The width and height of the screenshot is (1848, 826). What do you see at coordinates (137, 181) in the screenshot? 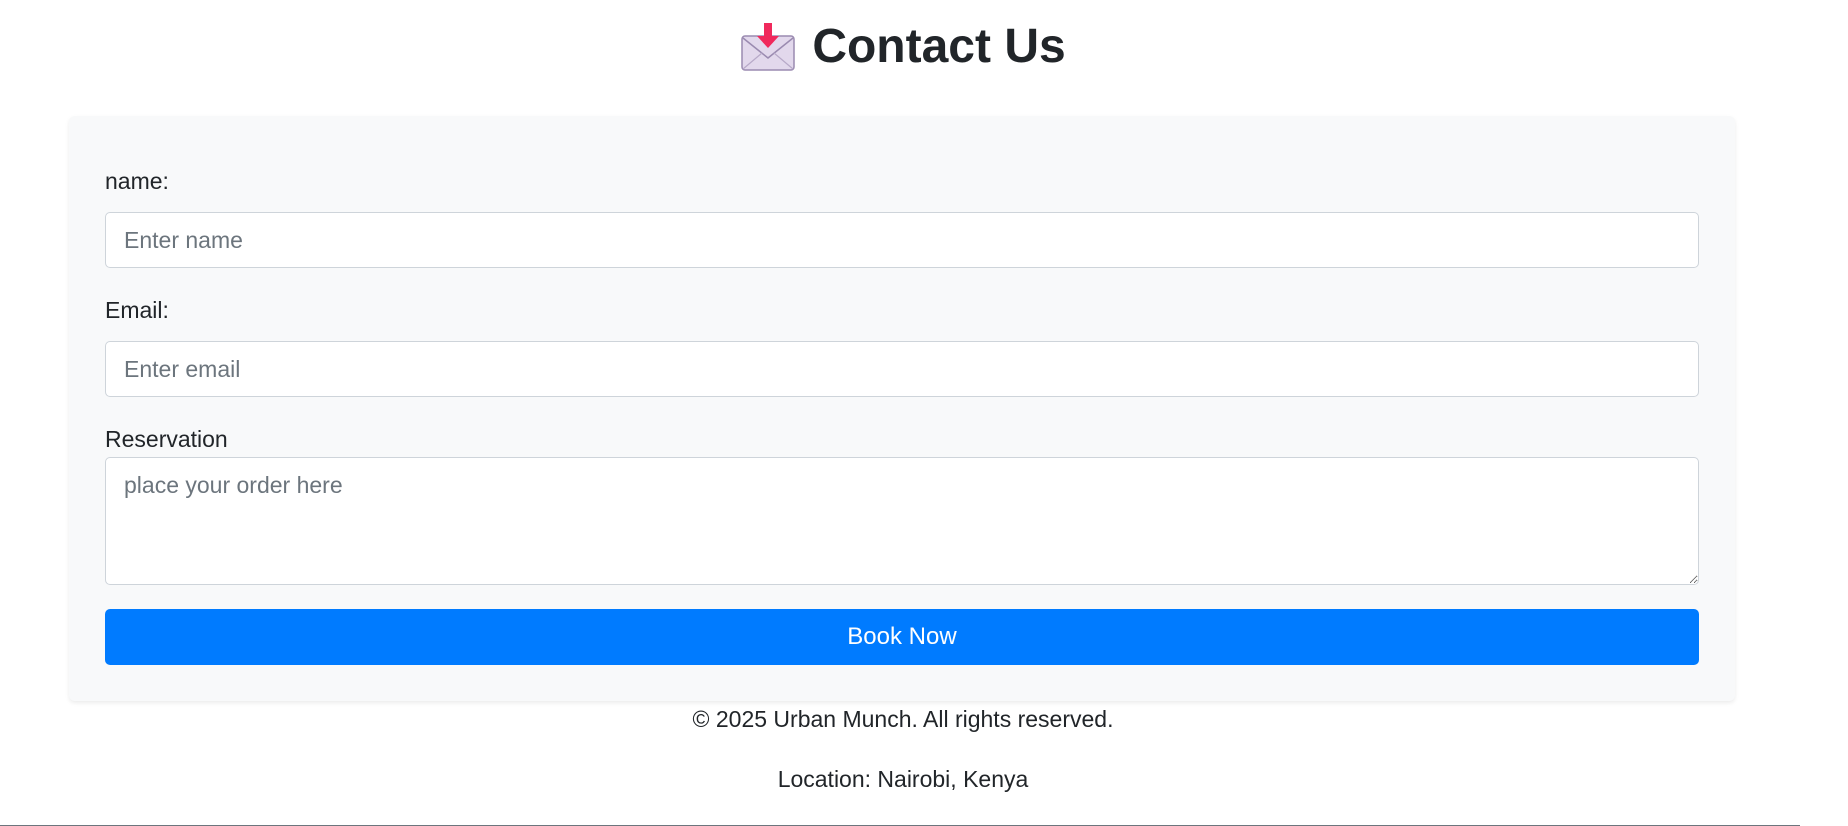
I see `name-label: name:` at bounding box center [137, 181].